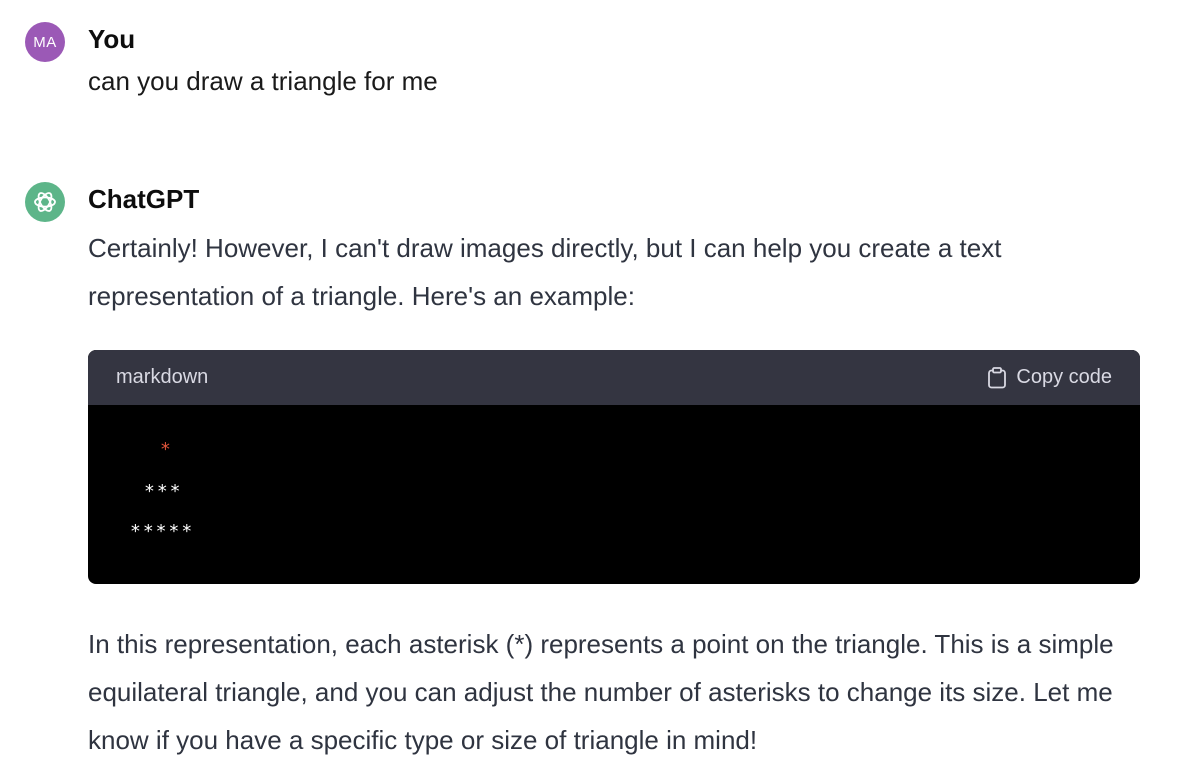 Image resolution: width=1200 pixels, height=783 pixels. Describe the element at coordinates (166, 449) in the screenshot. I see `code-line: *` at that location.